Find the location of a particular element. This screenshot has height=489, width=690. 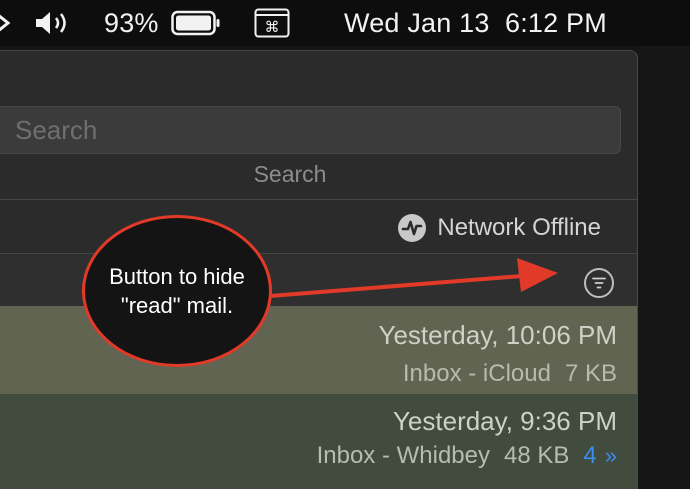

annotation-callout: Button to hide "read" mail. is located at coordinates (177, 291).